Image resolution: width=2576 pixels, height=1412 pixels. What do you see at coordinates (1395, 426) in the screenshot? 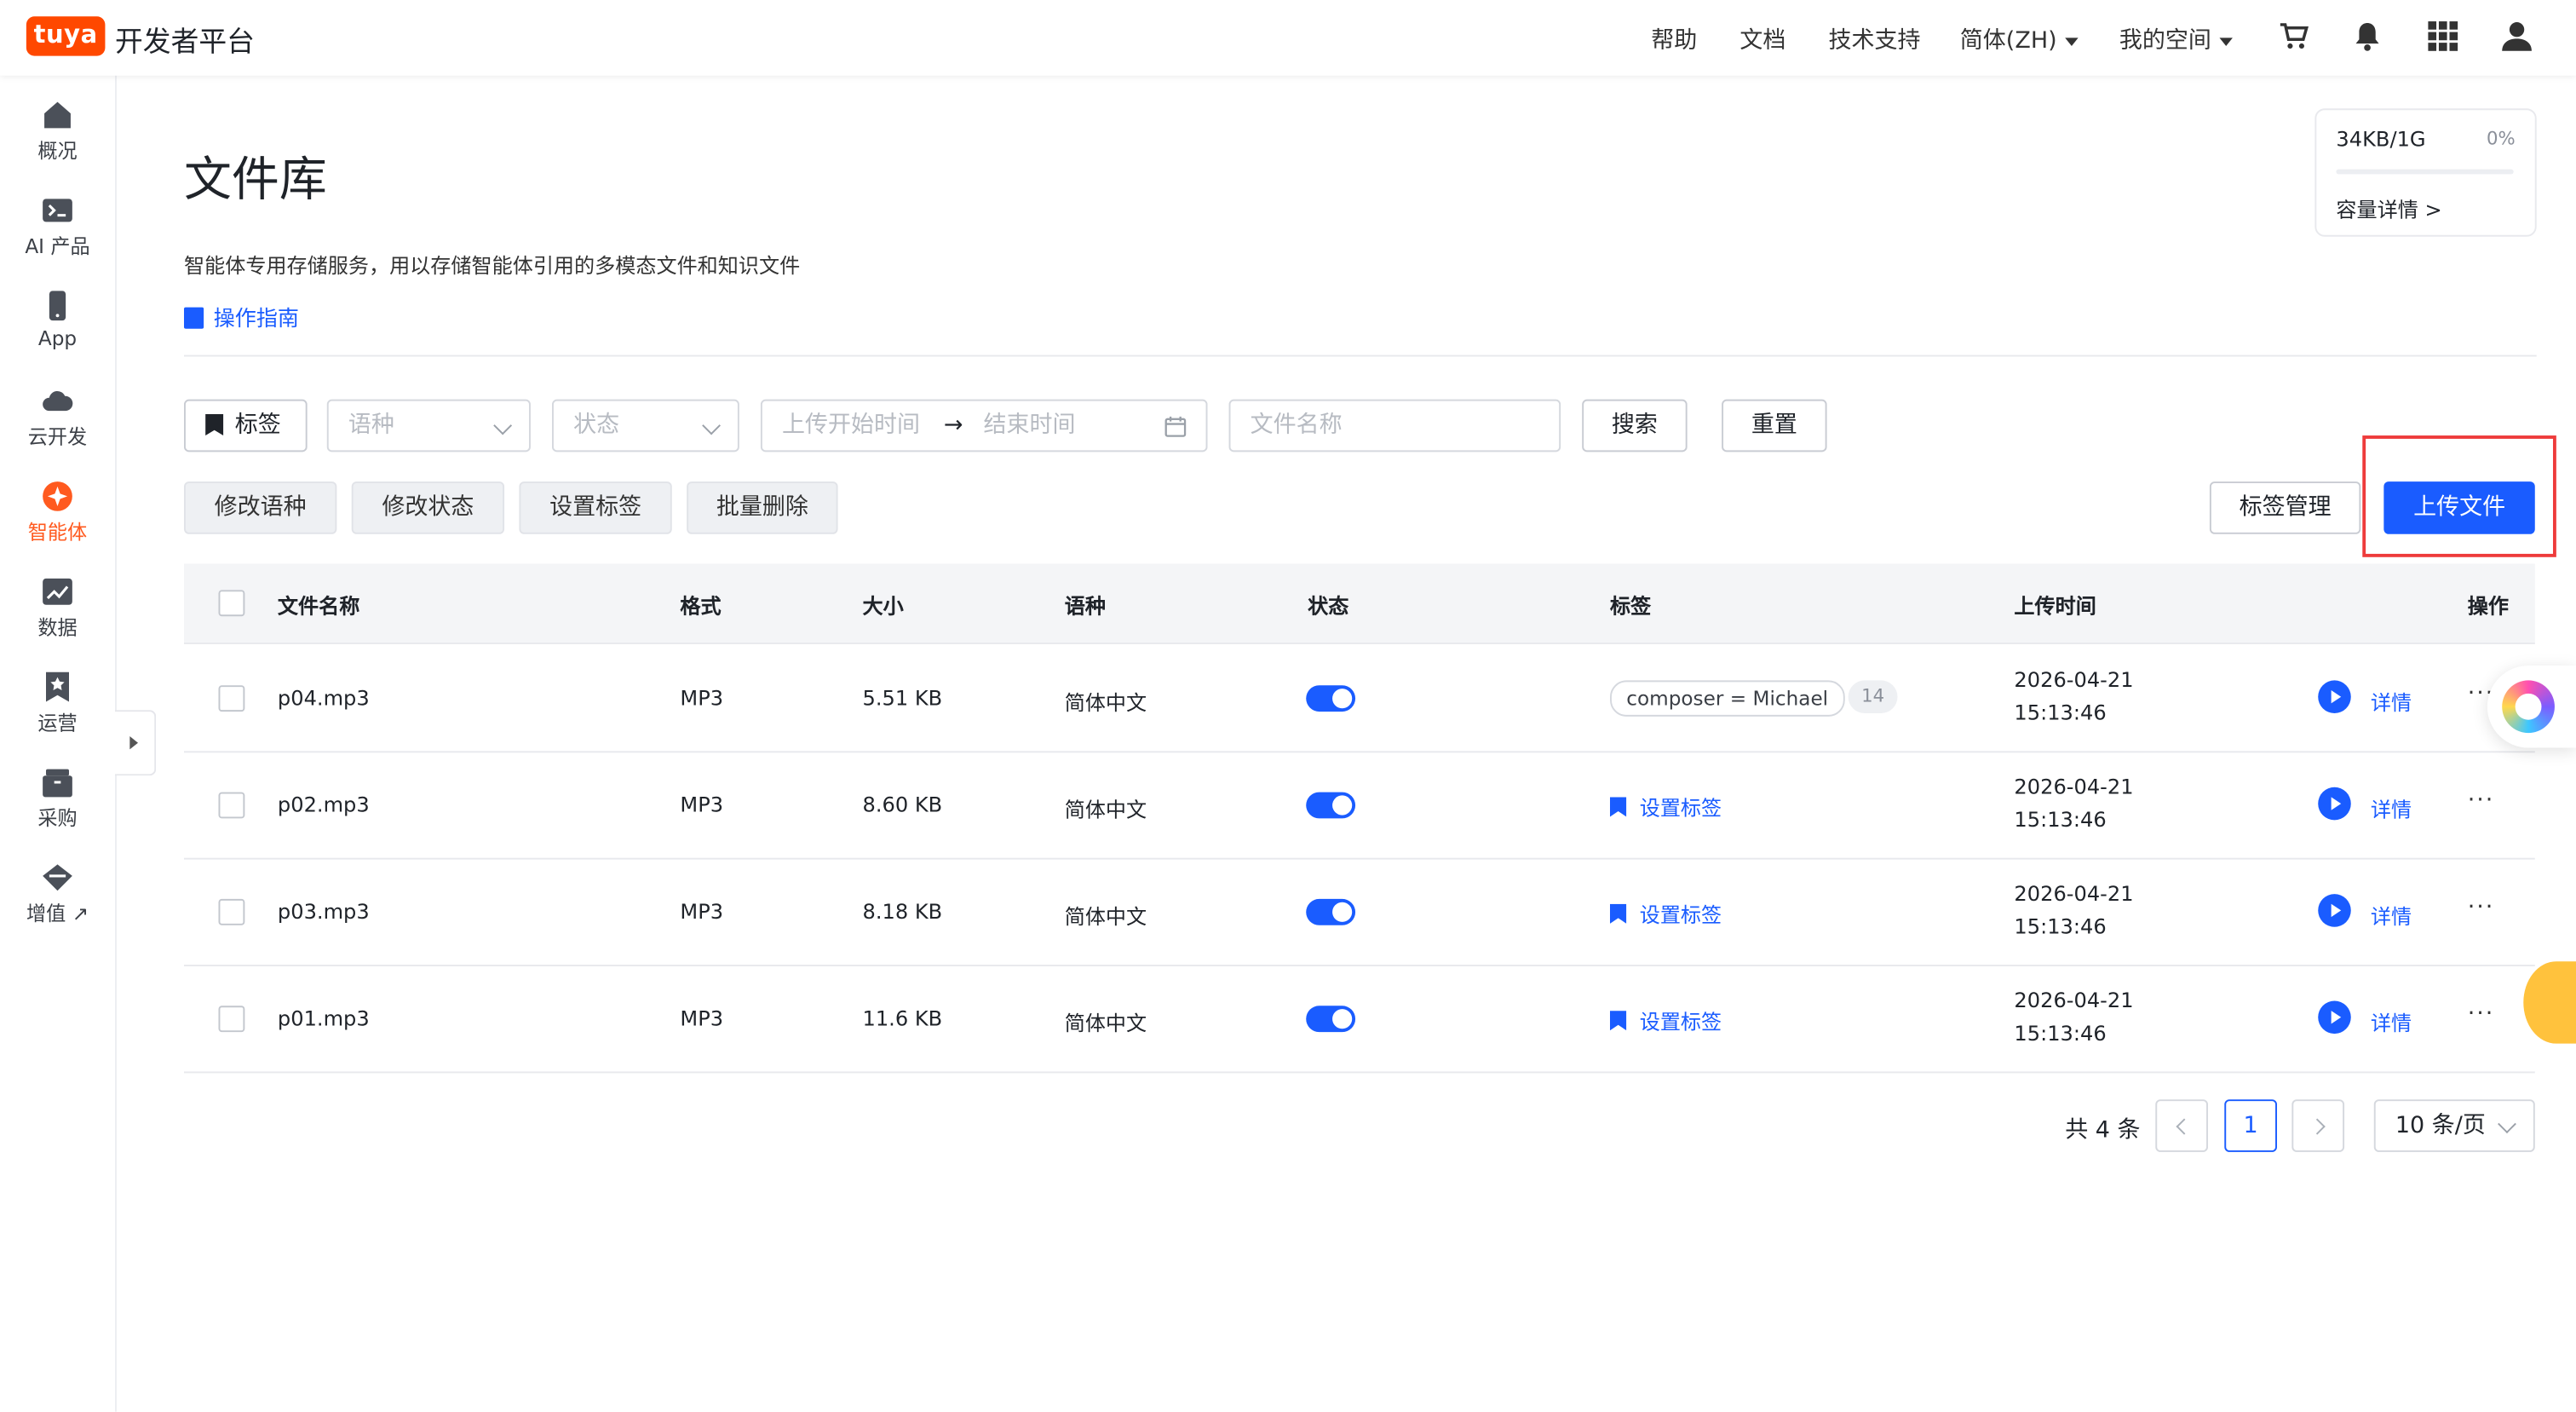
I see `filename-search-input: 文件名称` at bounding box center [1395, 426].